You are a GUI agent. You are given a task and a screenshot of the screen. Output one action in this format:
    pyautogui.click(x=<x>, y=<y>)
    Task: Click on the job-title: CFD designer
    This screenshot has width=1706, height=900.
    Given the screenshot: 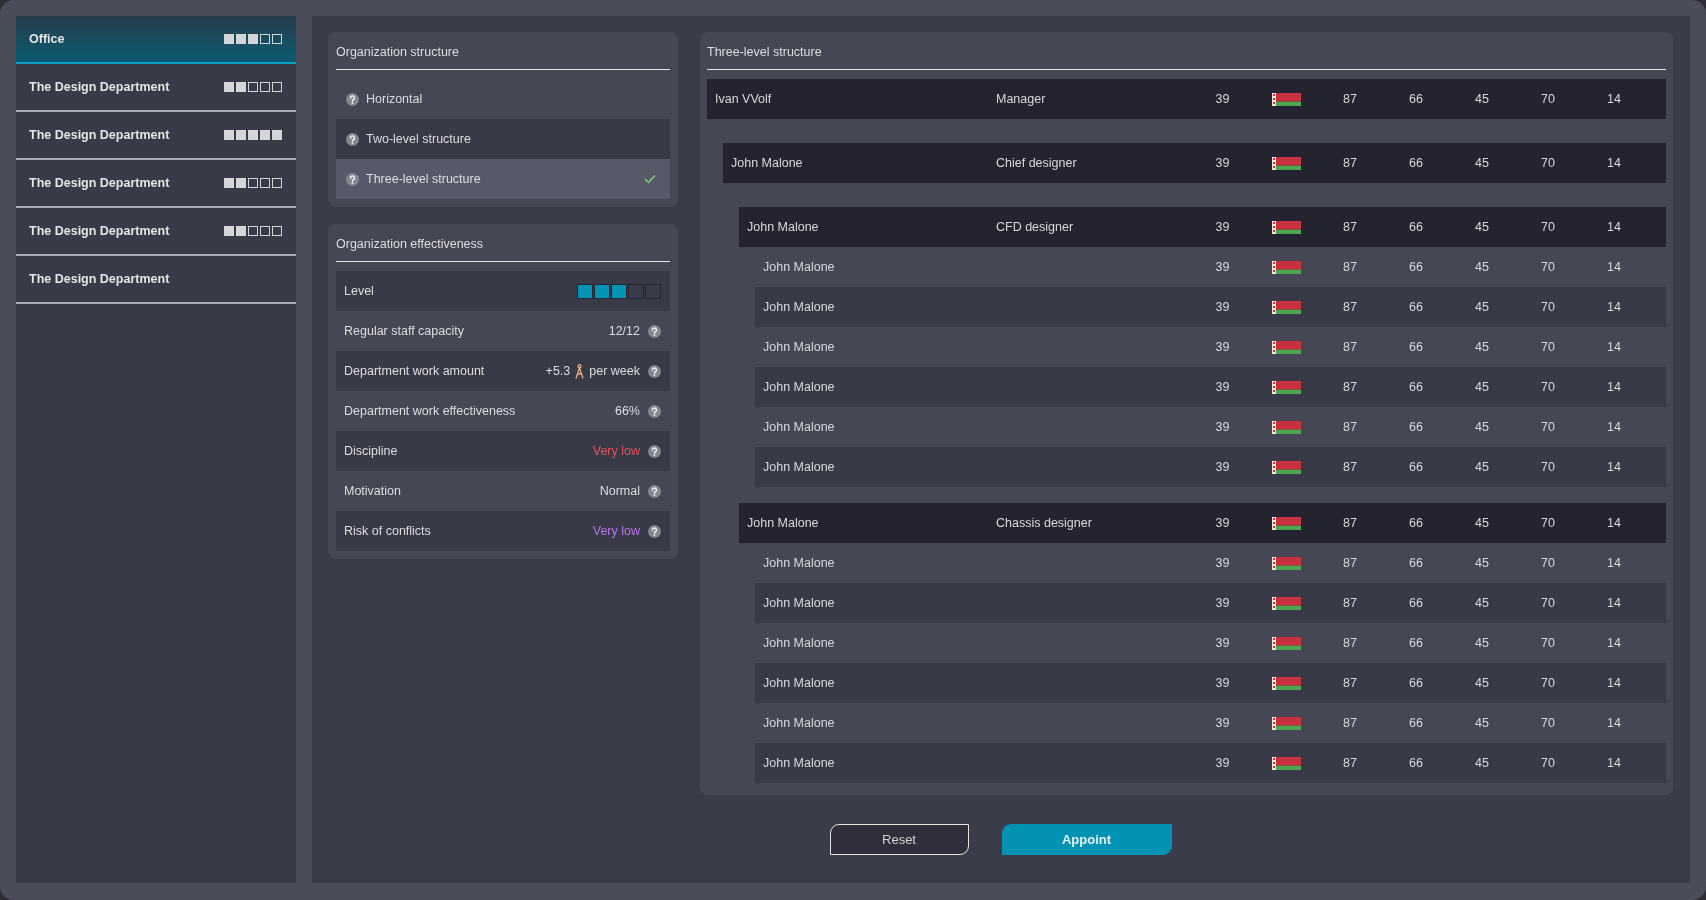 What is the action you would take?
    pyautogui.click(x=1035, y=227)
    